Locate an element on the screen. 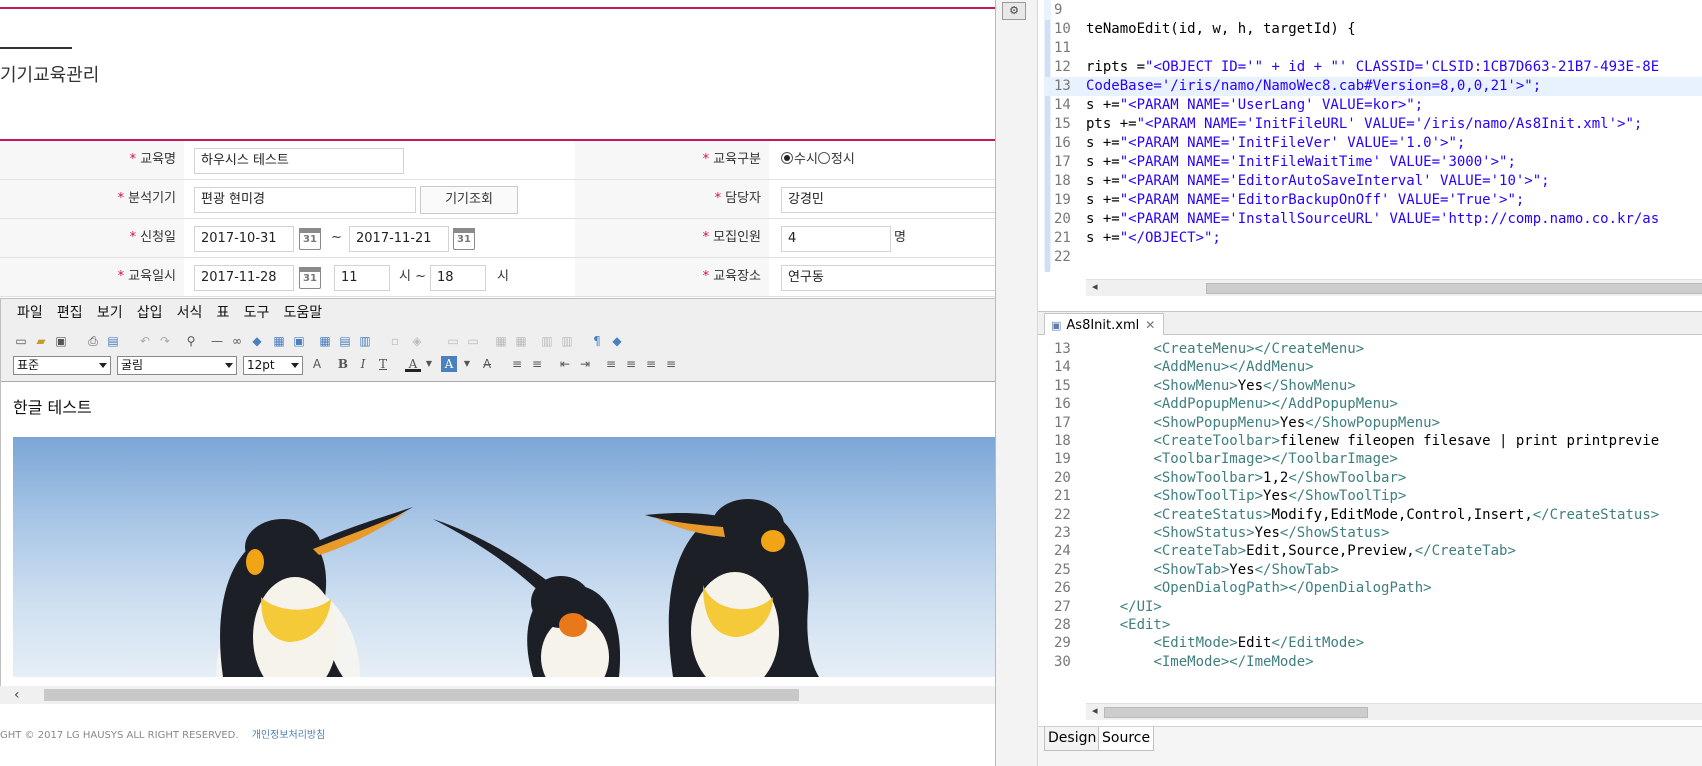  clear-format-icon: A̶ is located at coordinates (487, 364).